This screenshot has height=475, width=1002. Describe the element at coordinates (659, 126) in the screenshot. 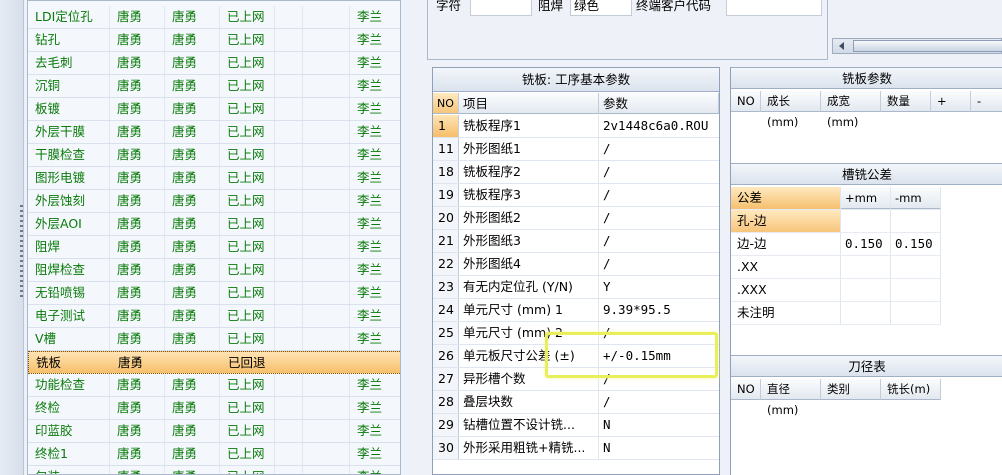

I see `mill-param-val: 2v1448c6a0.ROU` at that location.